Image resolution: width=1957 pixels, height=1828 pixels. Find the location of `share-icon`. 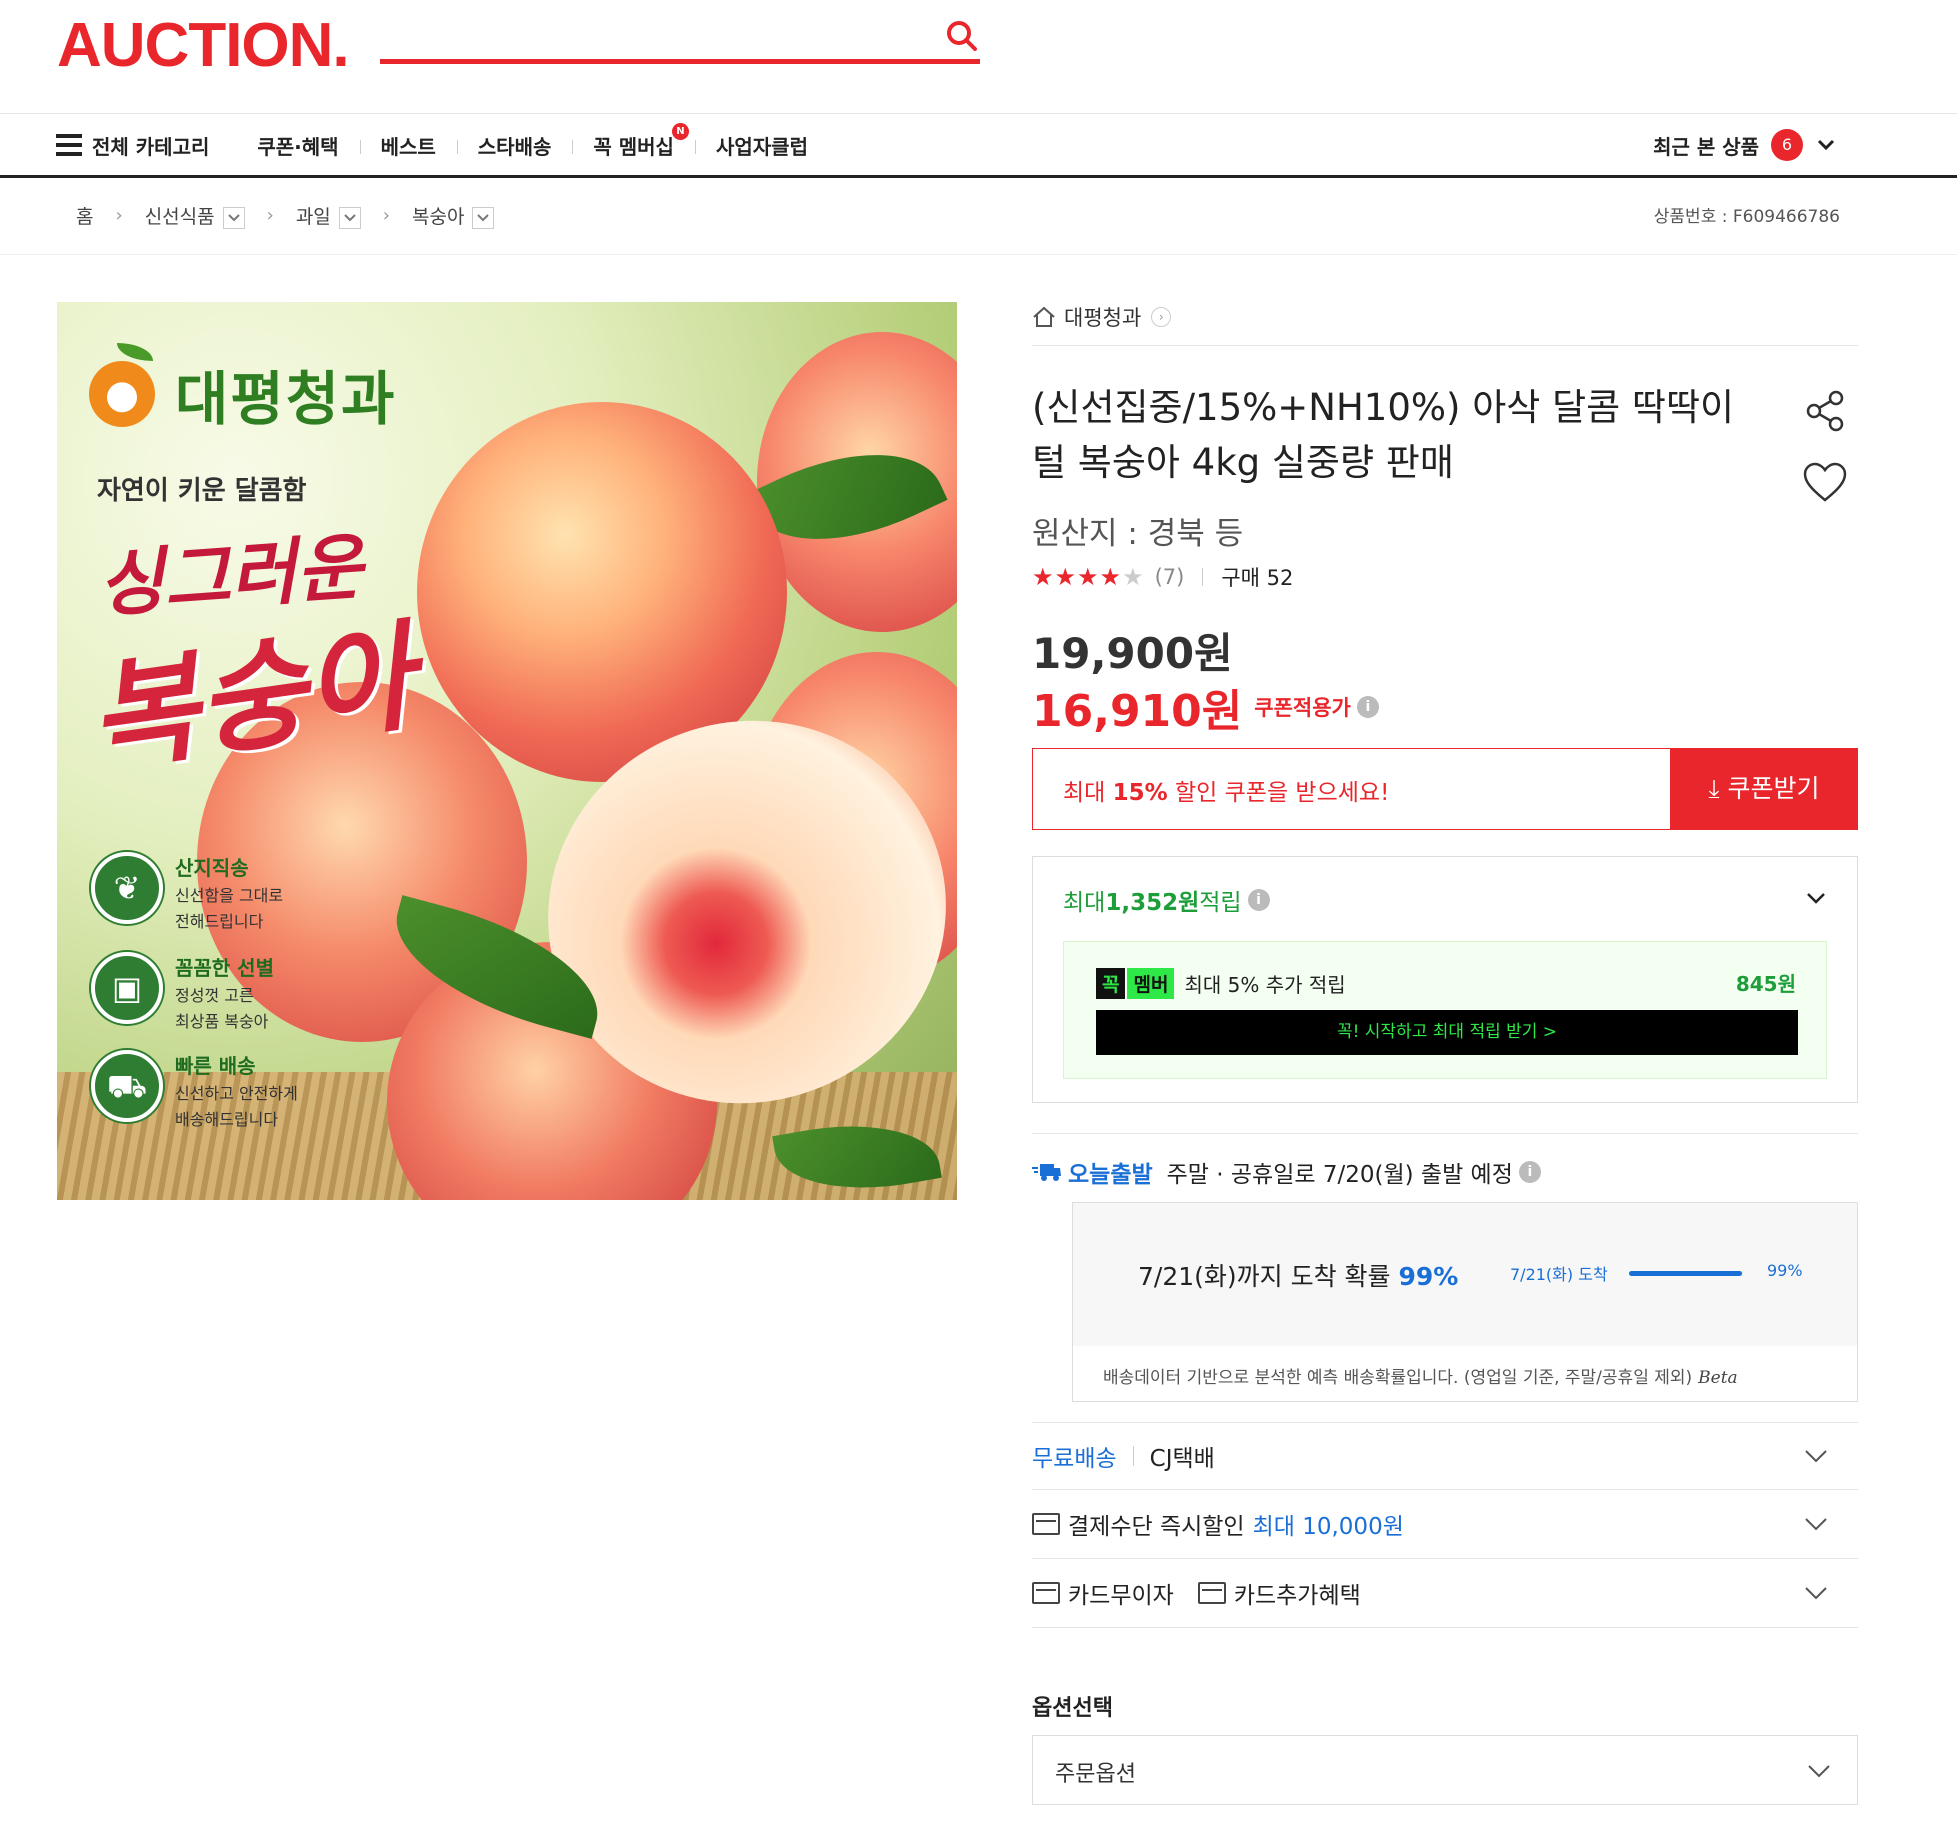

share-icon is located at coordinates (1825, 411).